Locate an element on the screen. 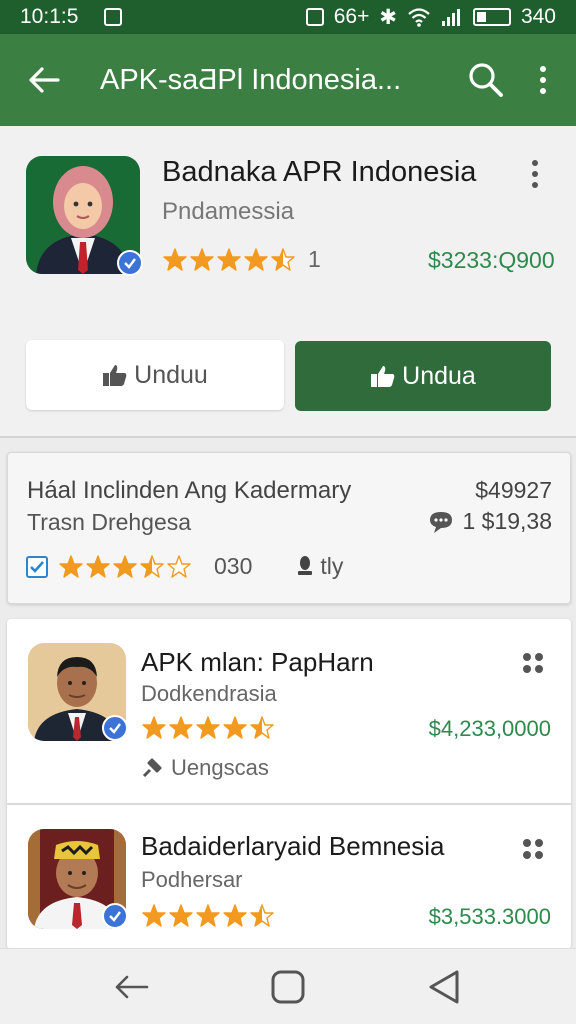 This screenshot has height=1024, width=576. download-secondary-label: Unduu is located at coordinates (171, 374).